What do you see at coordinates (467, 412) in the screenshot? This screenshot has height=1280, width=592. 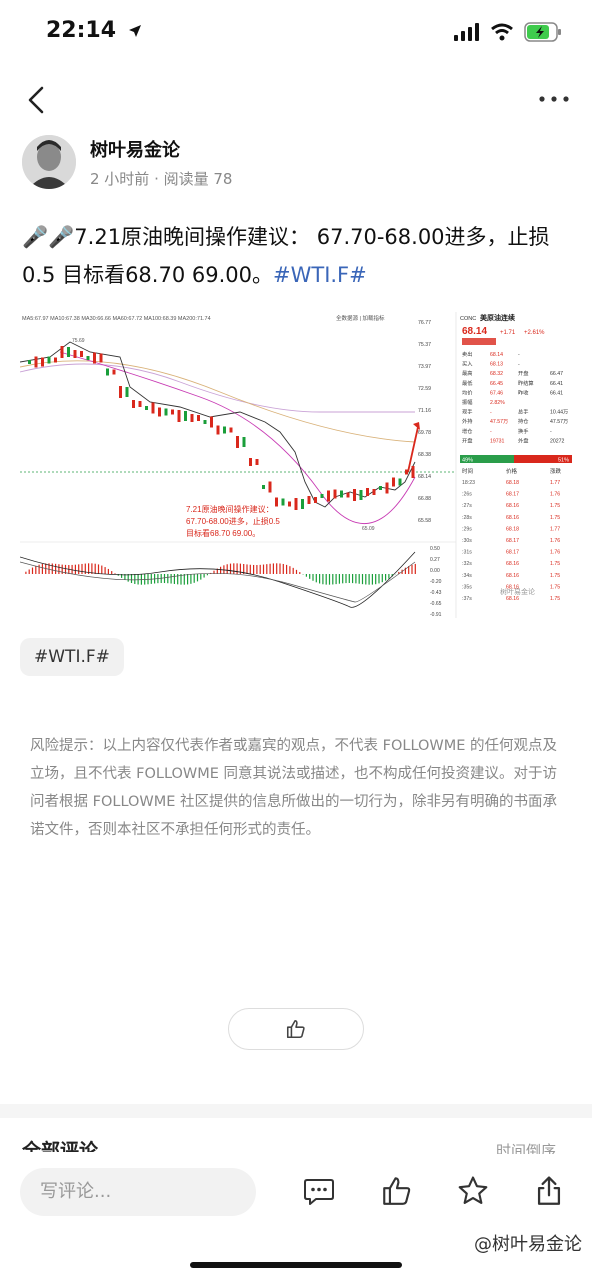 I see `quote-label: 现手` at bounding box center [467, 412].